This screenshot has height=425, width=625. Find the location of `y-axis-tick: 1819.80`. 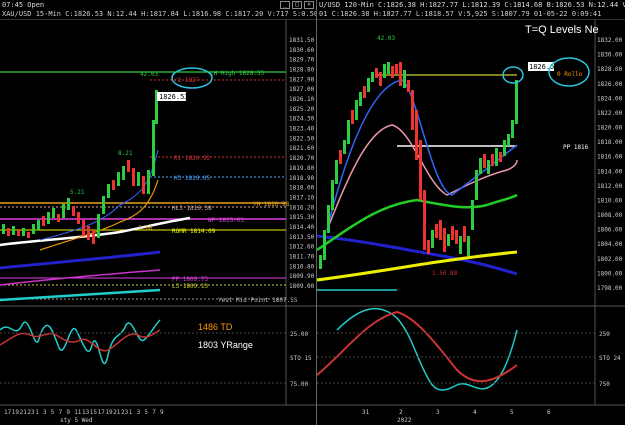

y-axis-tick: 1819.80 is located at coordinates (302, 168).